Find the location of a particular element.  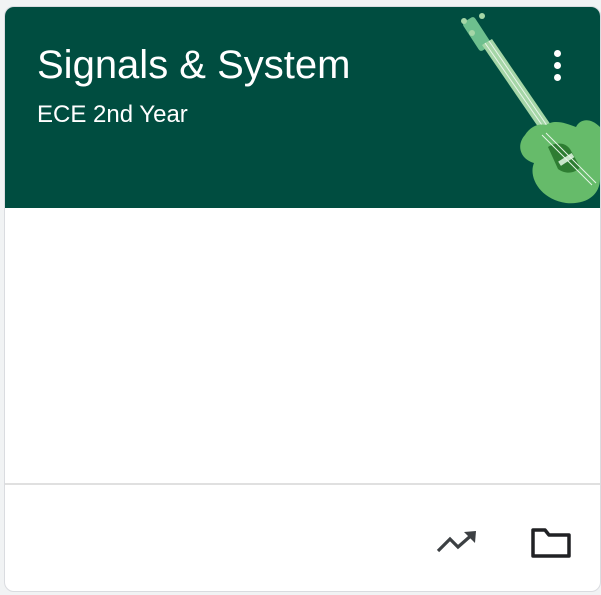

more-vert-icon is located at coordinates (557, 53).